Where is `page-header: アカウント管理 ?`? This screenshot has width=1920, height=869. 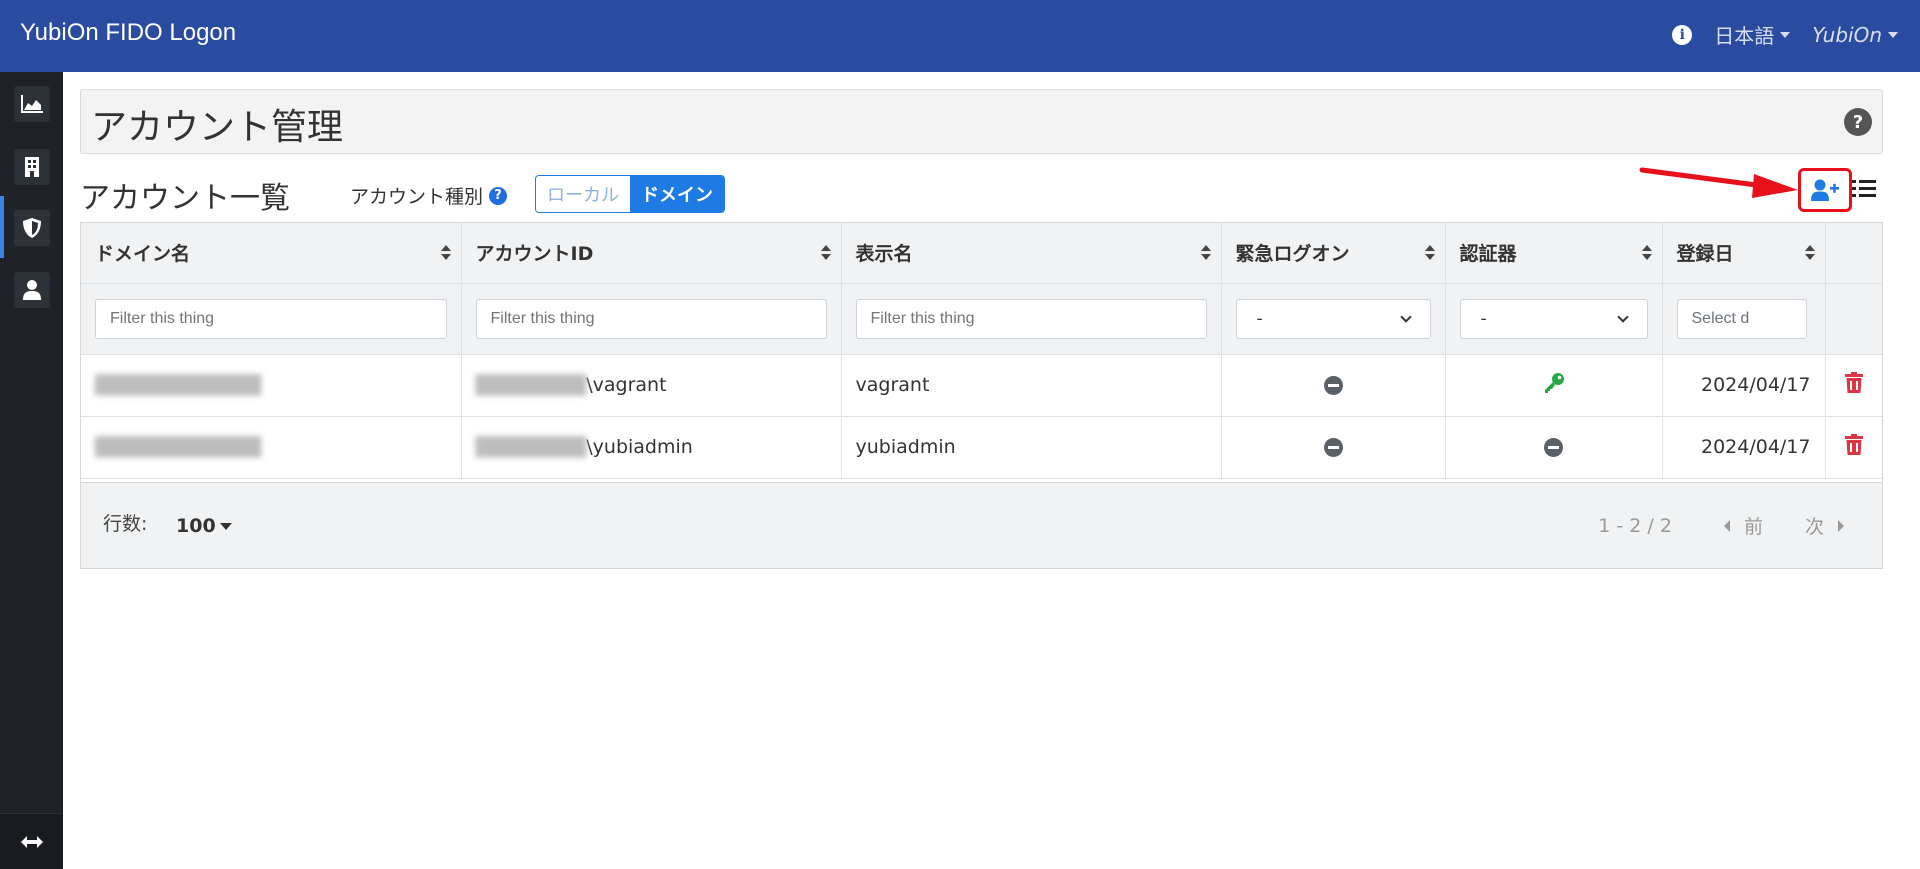
page-header: アカウント管理 ? is located at coordinates (981, 121).